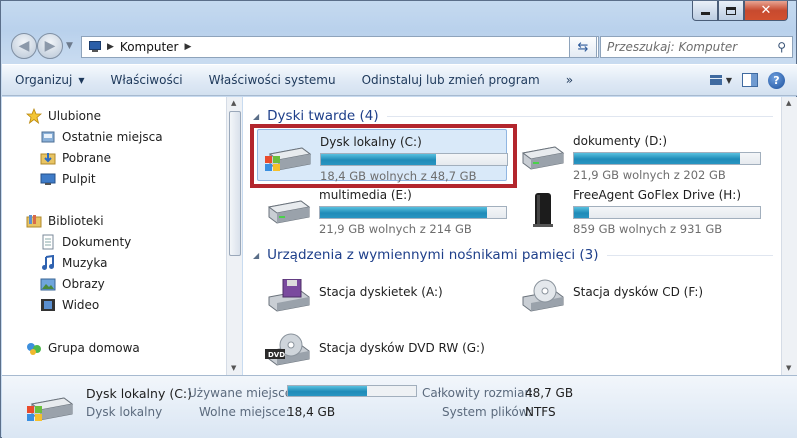  I want to click on drive-name: Dysk lokalny (C:), so click(371, 142).